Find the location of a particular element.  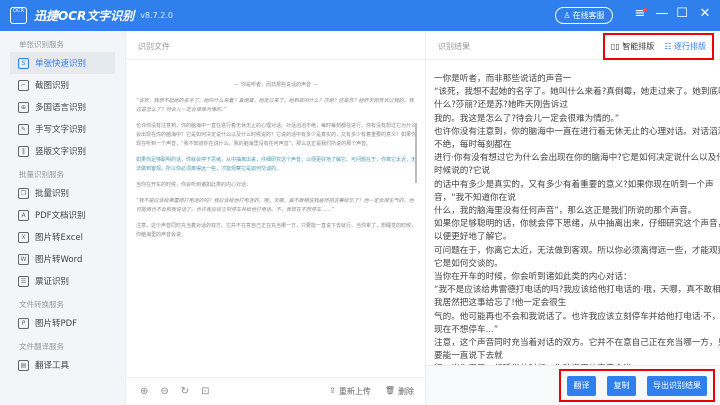

sidebar-item-label: PDF文档识别 is located at coordinates (60, 216).